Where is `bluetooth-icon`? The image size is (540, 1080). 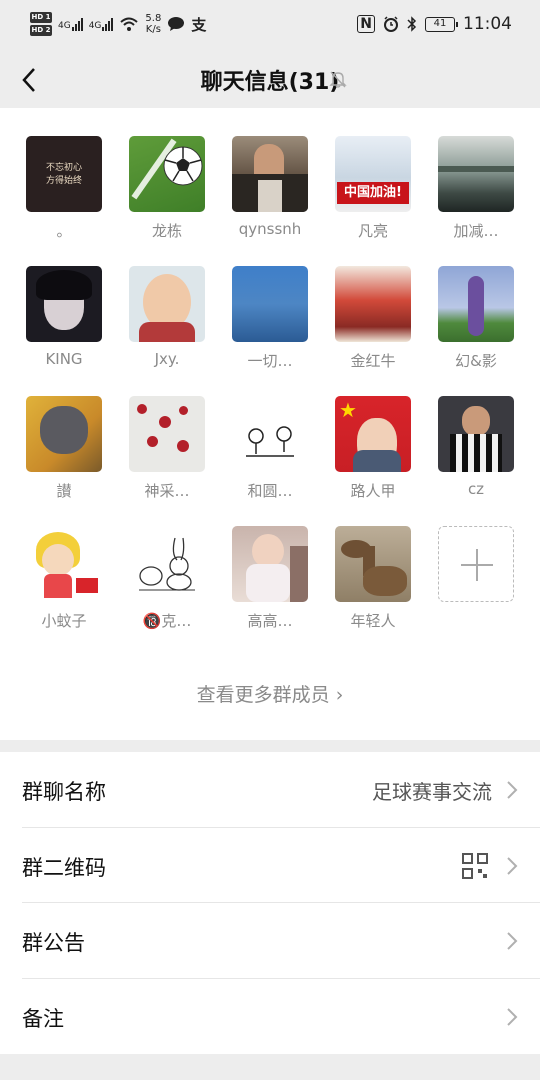
bluetooth-icon is located at coordinates (412, 24).